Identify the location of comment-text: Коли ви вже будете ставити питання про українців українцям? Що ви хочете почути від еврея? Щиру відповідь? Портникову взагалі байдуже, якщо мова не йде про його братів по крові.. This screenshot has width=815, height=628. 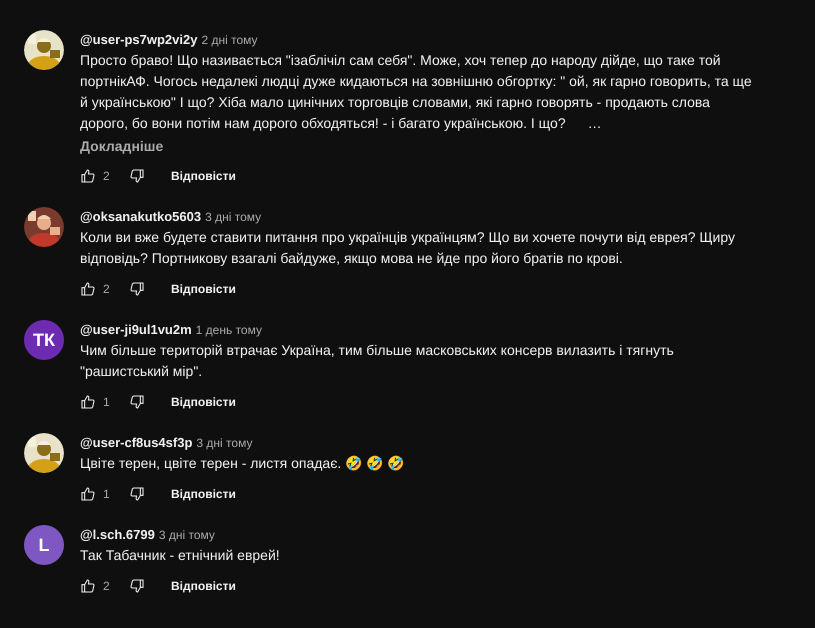
(408, 248).